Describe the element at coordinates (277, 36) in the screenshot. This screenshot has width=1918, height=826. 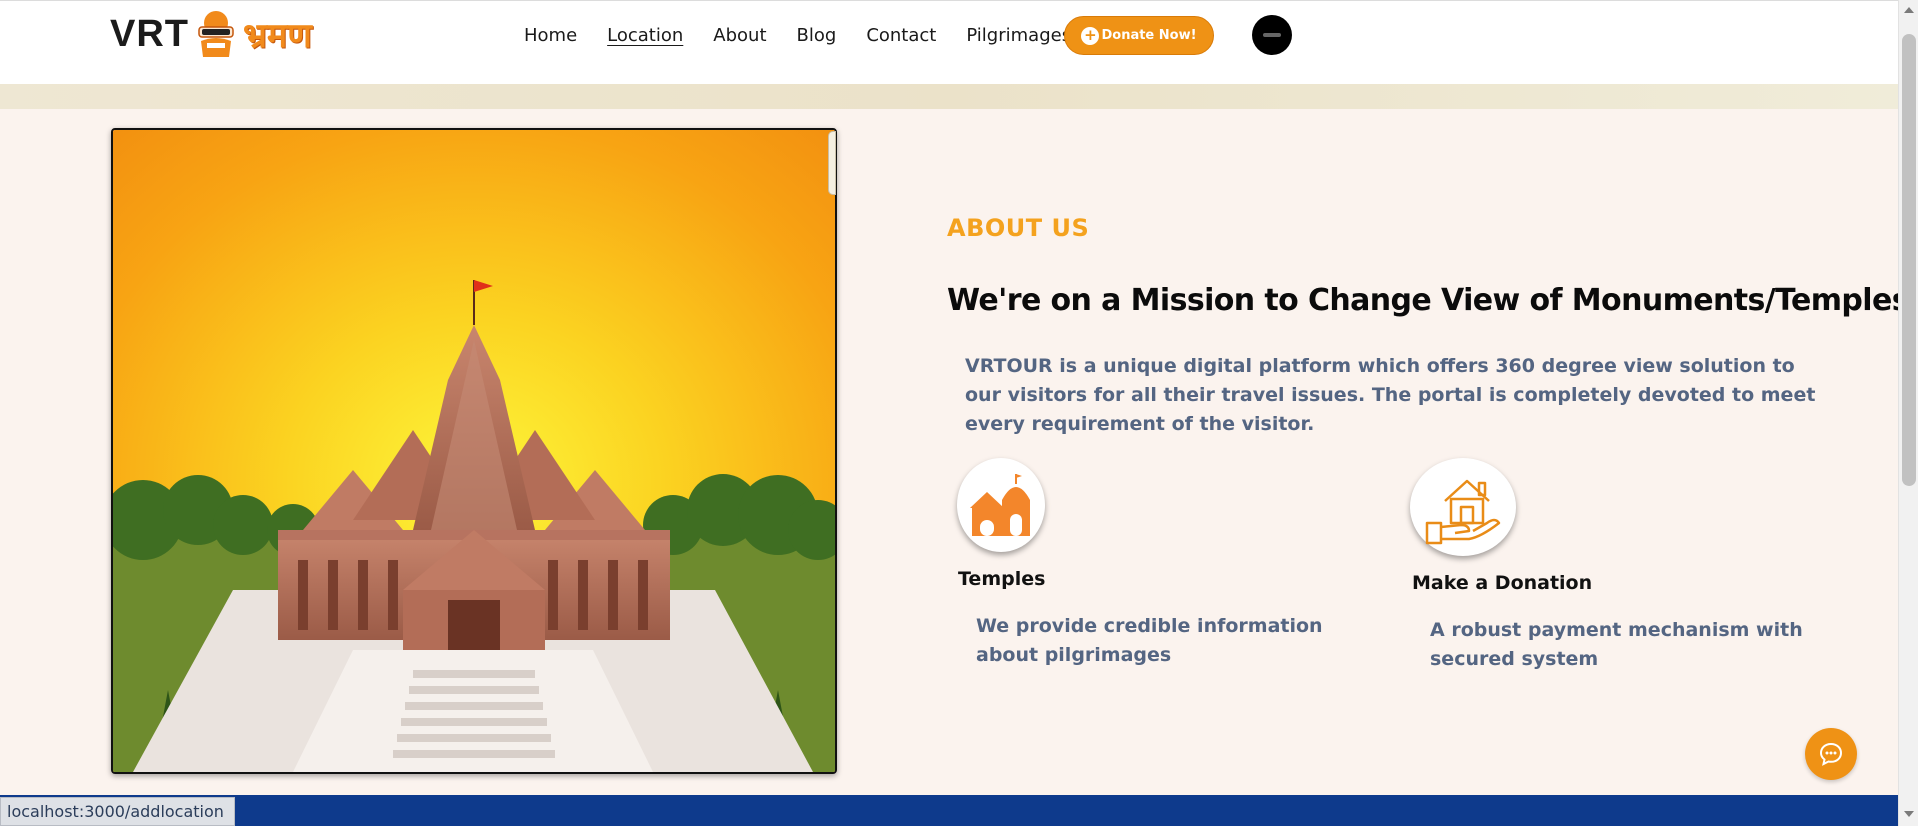
I see `logo-text-hindi: भ्रमण` at that location.